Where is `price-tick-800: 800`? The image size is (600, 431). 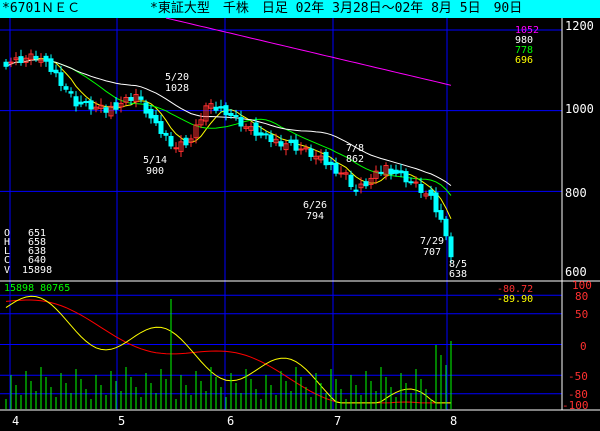
price-tick-800: 800 is located at coordinates (576, 193).